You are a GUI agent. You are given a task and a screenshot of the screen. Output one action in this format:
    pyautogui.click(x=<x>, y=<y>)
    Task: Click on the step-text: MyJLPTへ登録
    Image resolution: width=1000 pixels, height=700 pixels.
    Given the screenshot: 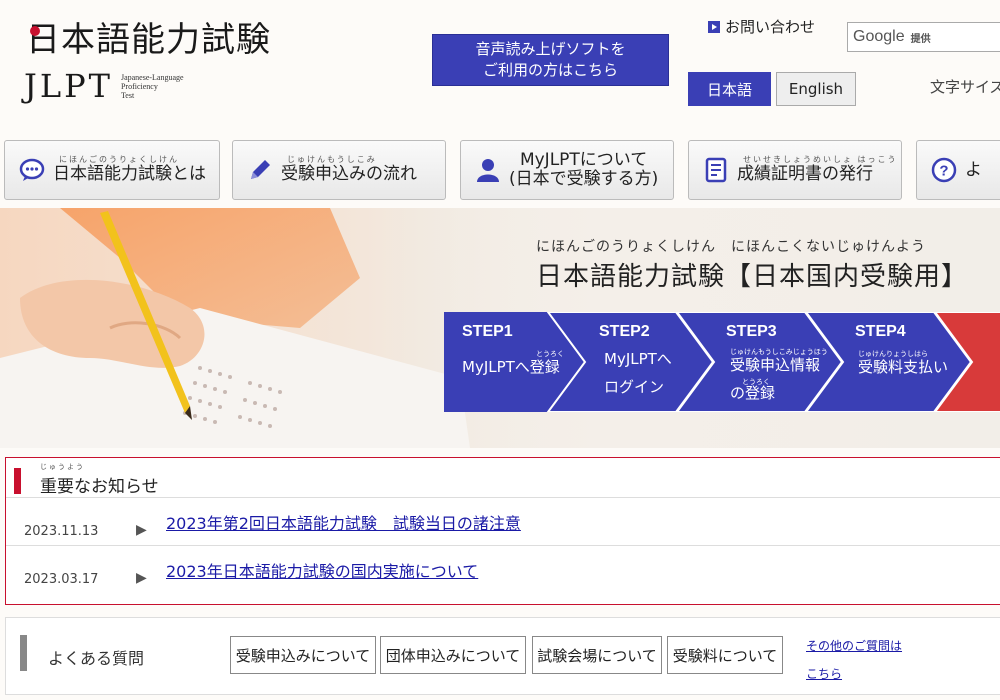 What is the action you would take?
    pyautogui.click(x=511, y=367)
    